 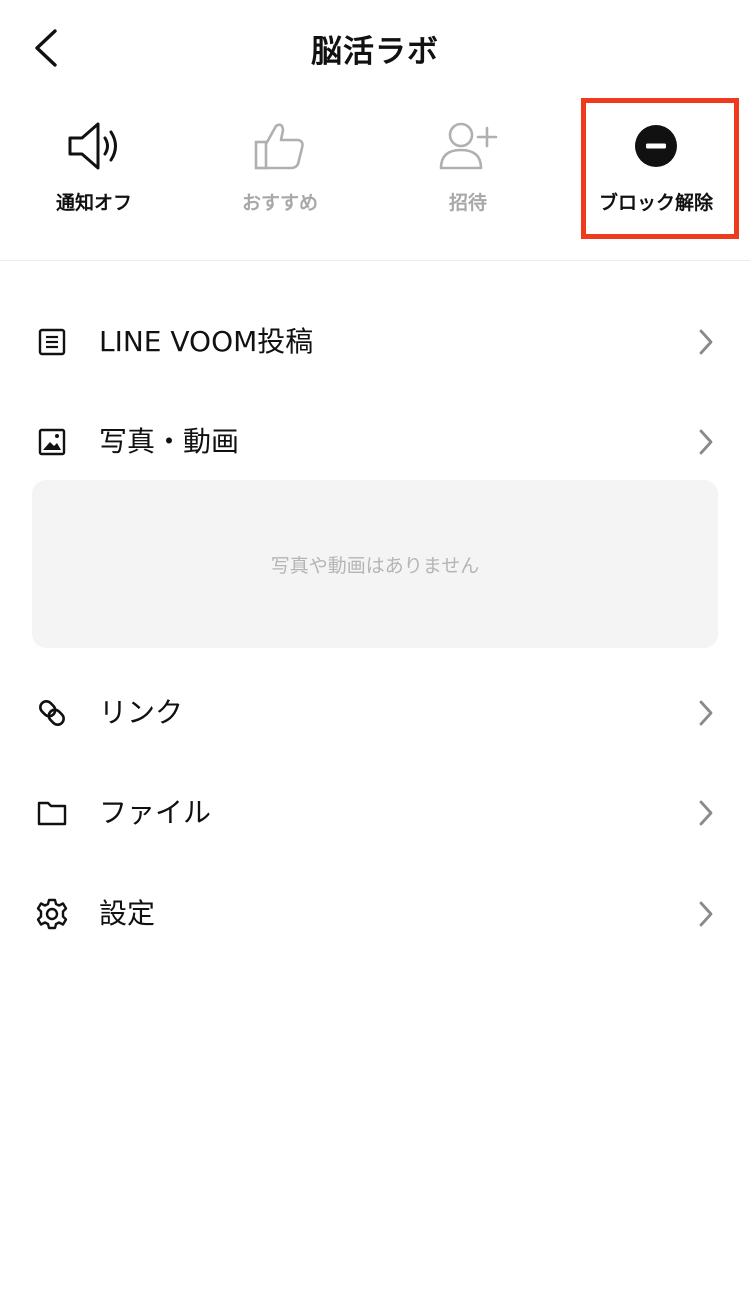 What do you see at coordinates (467, 203) in the screenshot?
I see `invite-label: 招待` at bounding box center [467, 203].